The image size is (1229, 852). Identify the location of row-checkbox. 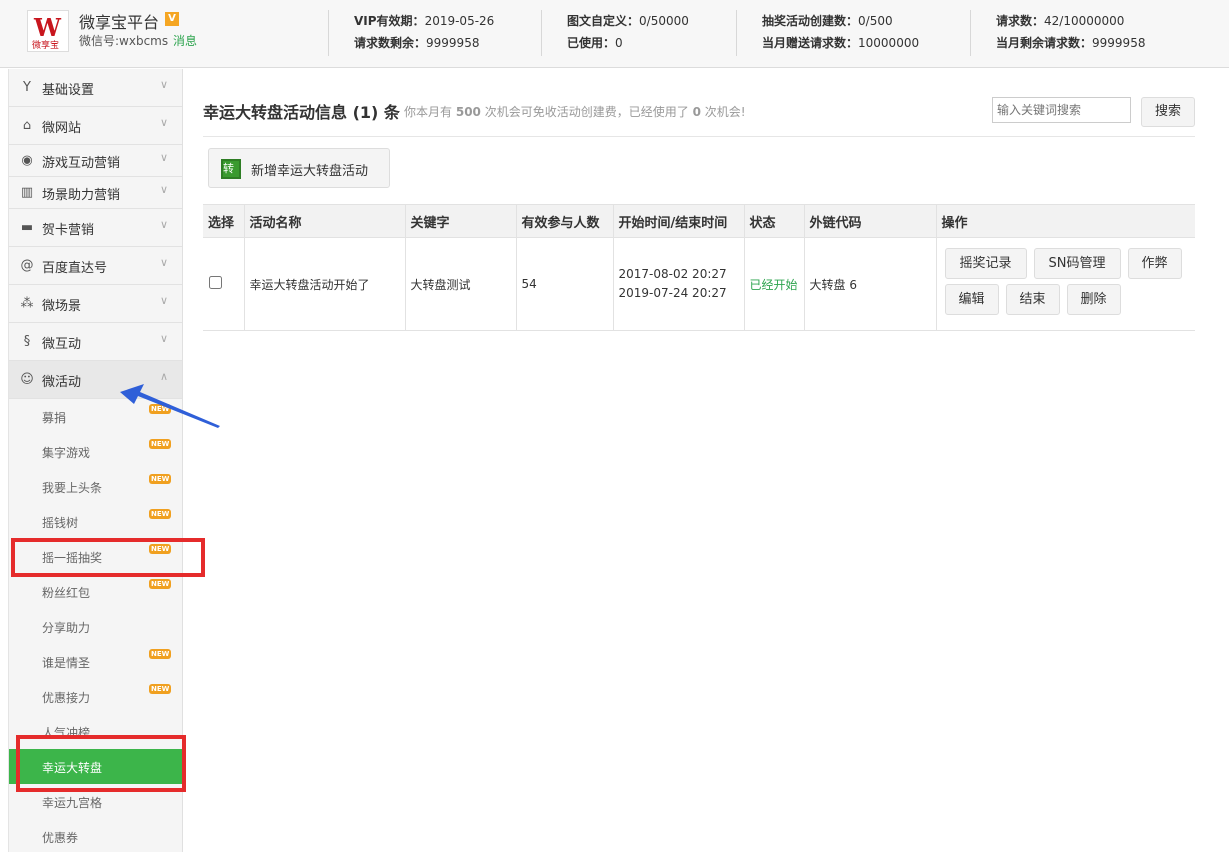
(215, 282).